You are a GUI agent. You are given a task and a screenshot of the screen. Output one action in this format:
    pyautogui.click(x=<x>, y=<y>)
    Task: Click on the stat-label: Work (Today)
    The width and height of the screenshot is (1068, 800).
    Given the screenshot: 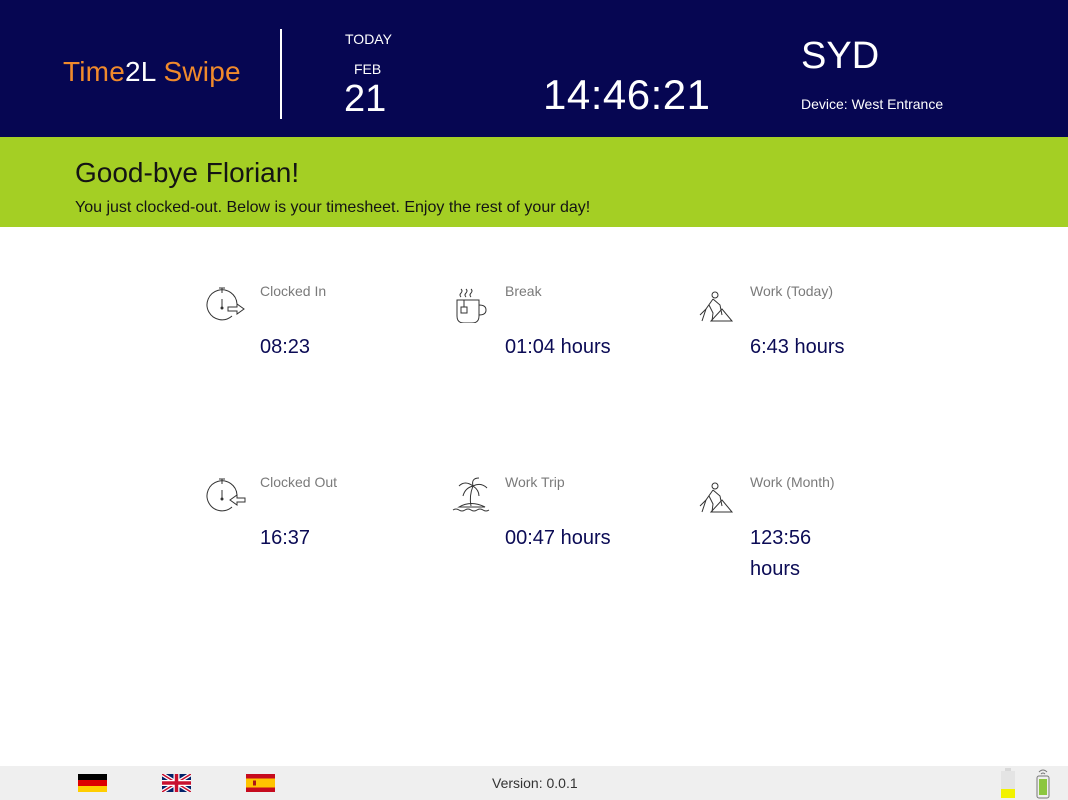 What is the action you would take?
    pyautogui.click(x=791, y=291)
    